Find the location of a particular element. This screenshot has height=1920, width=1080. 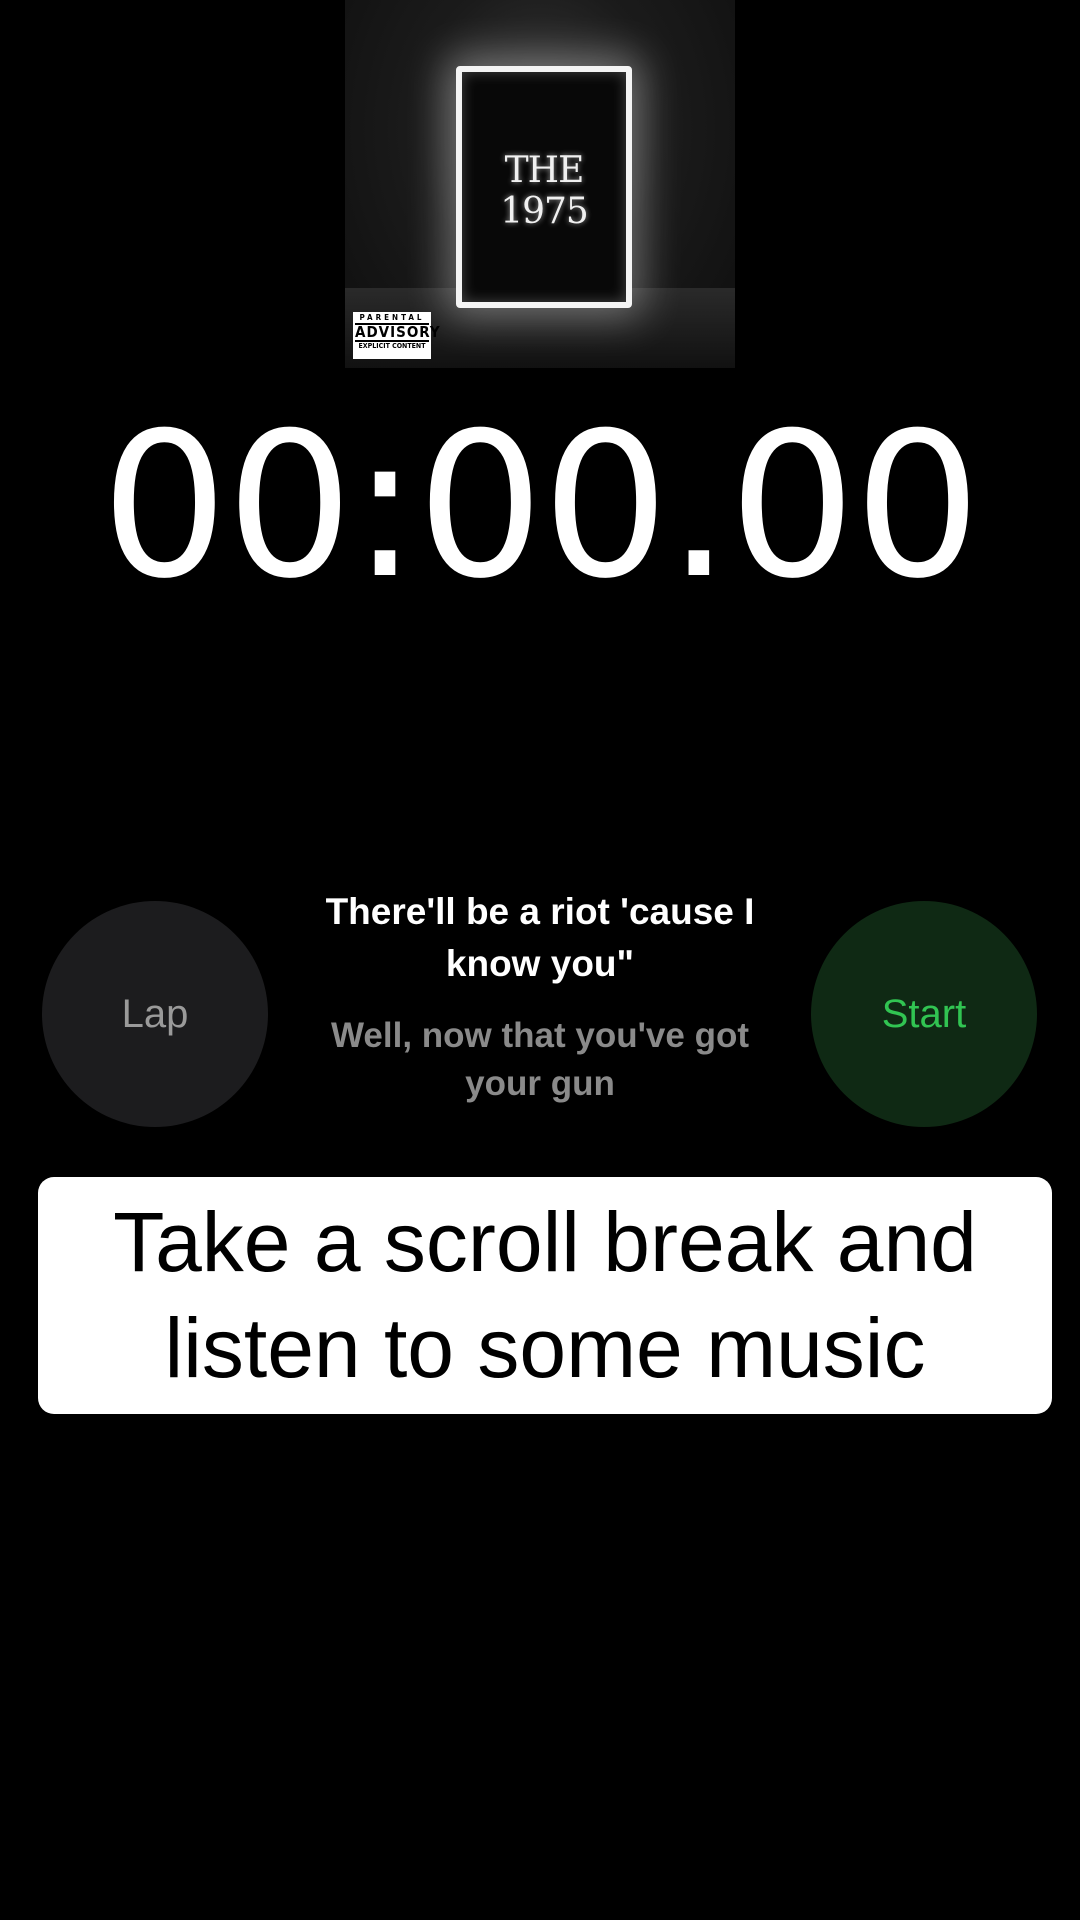

advisory-top-text: PARENTAL is located at coordinates (392, 317).